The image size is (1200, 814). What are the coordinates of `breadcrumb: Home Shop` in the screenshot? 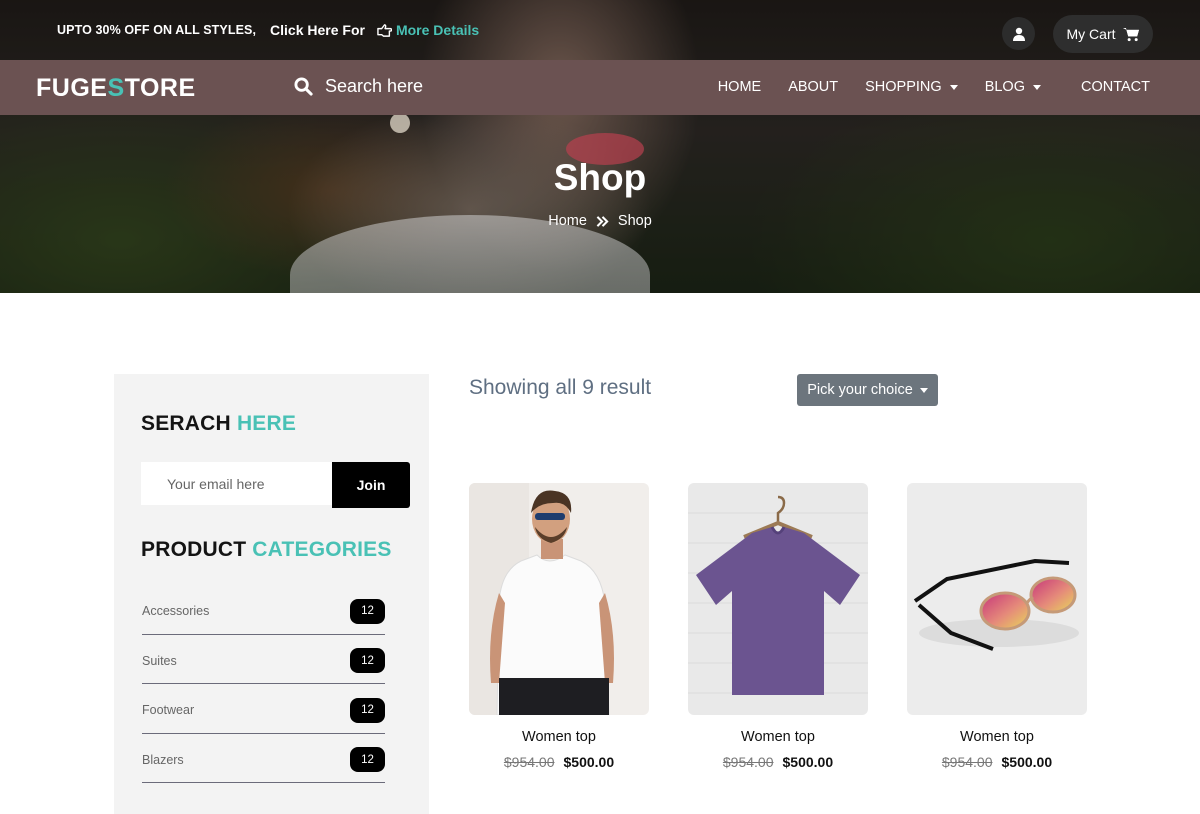 It's located at (600, 221).